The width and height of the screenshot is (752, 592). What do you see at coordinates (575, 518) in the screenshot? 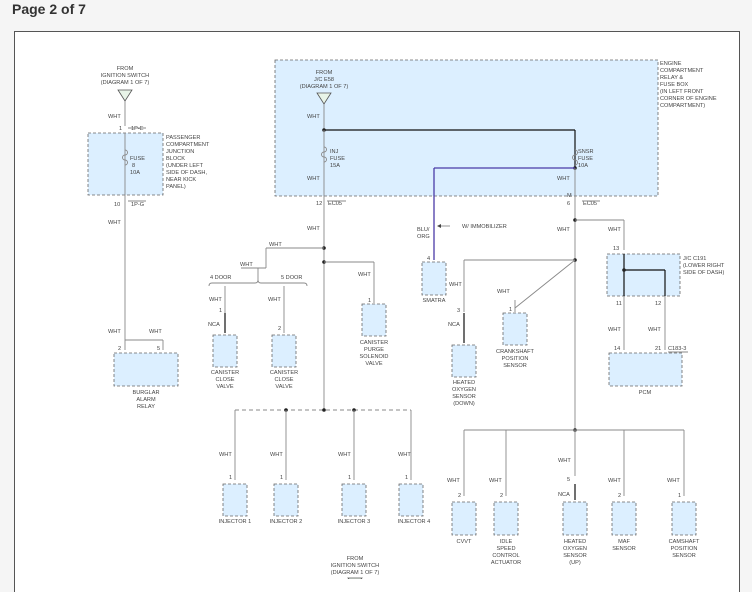
I see `heated-oxygen-sensor-up` at bounding box center [575, 518].